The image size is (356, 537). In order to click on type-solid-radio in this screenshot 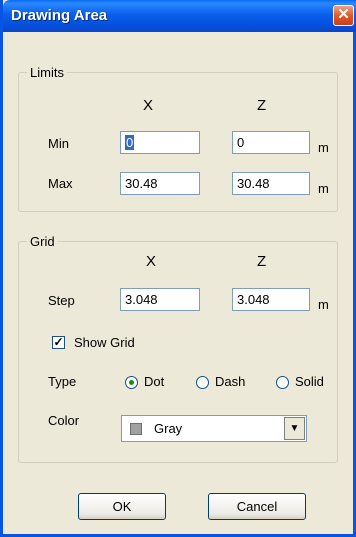, I will do `click(282, 382)`.